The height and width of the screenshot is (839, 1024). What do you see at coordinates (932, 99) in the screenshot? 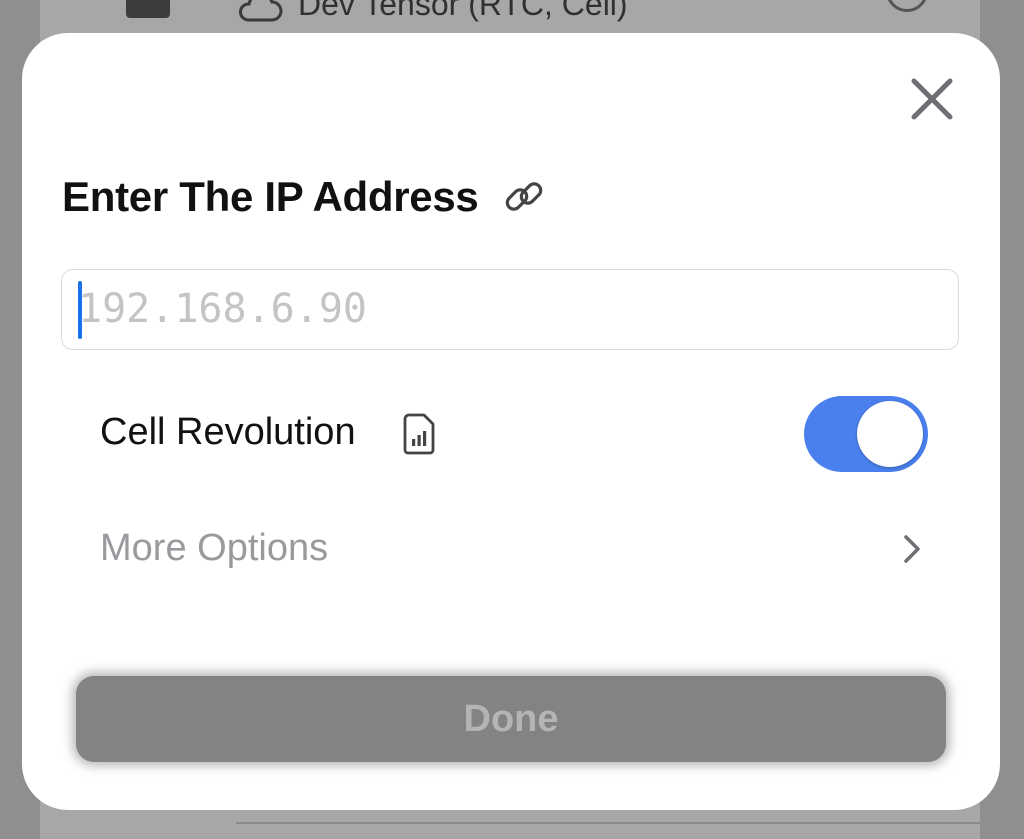
I see `close-icon` at bounding box center [932, 99].